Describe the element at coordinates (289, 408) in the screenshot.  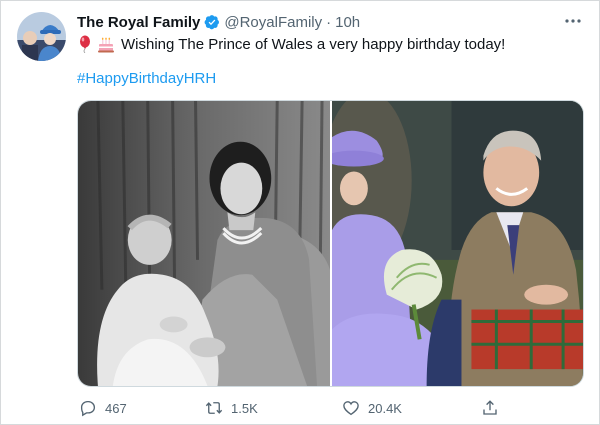
I see `action-bar: 467 1.5K 20.4K` at that location.